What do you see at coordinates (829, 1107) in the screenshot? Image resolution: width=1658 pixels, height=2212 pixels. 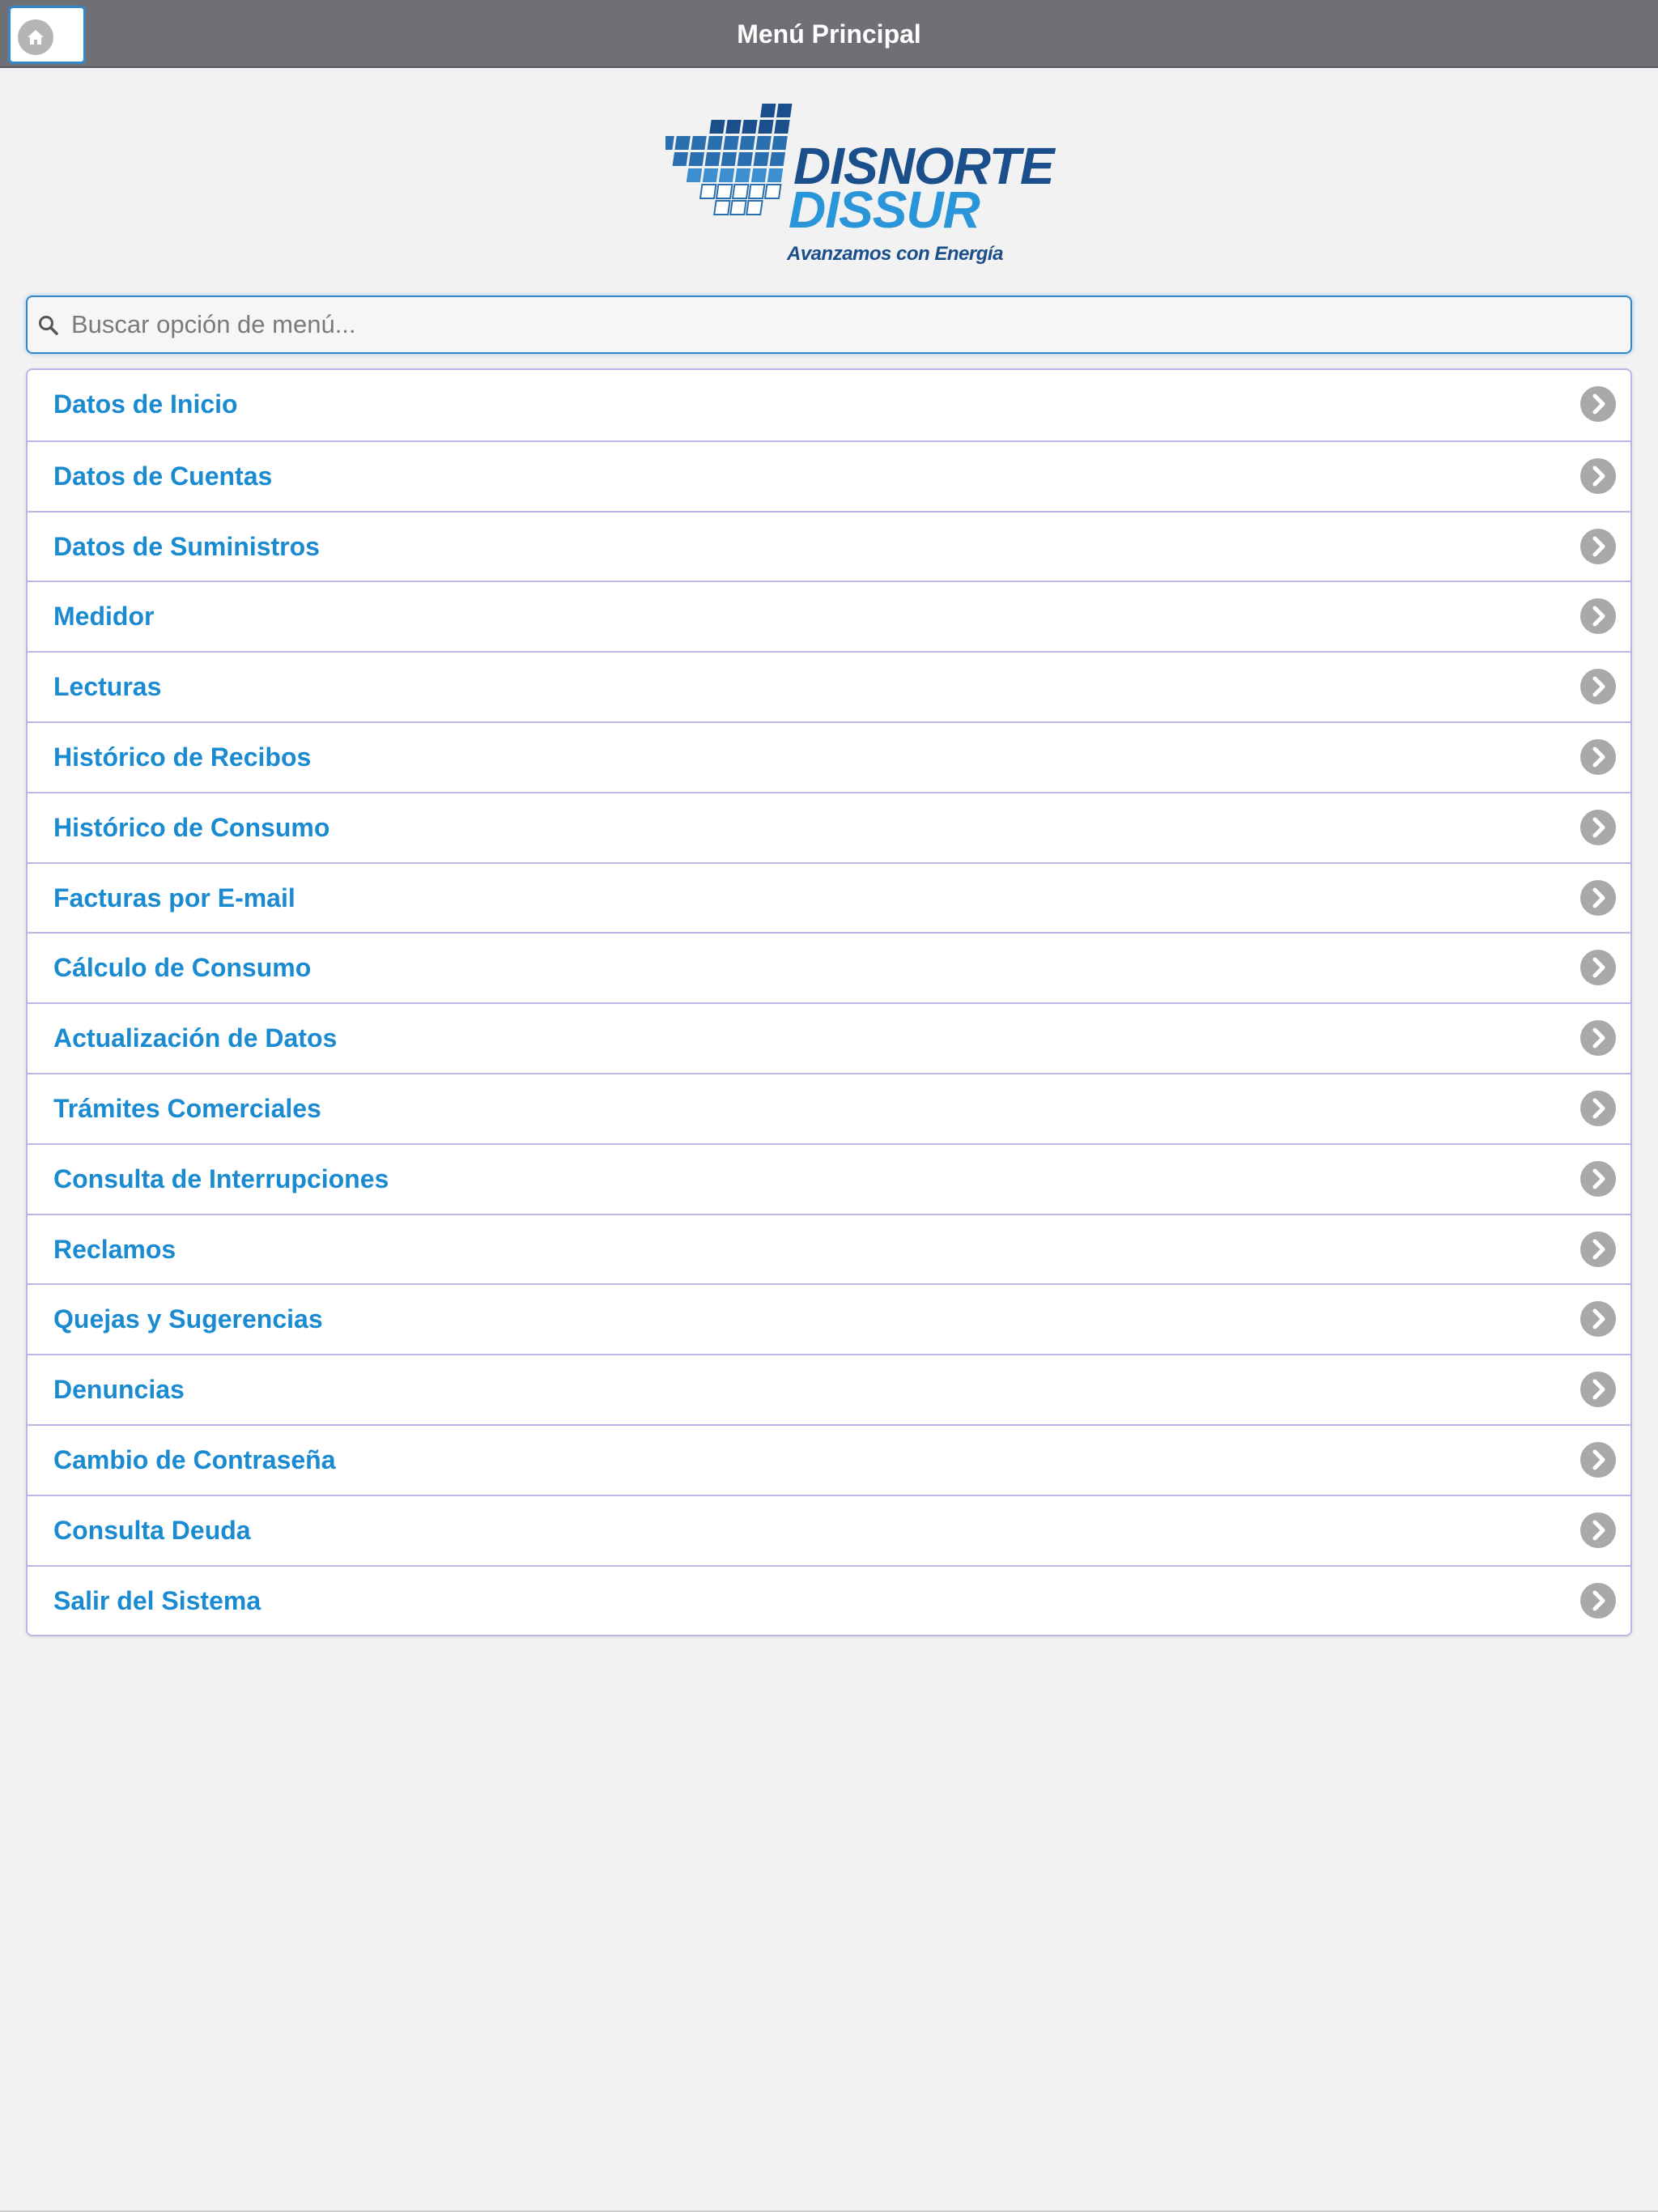 I see `menu-item-tramites-comerciales: Trámites Comerciales` at bounding box center [829, 1107].